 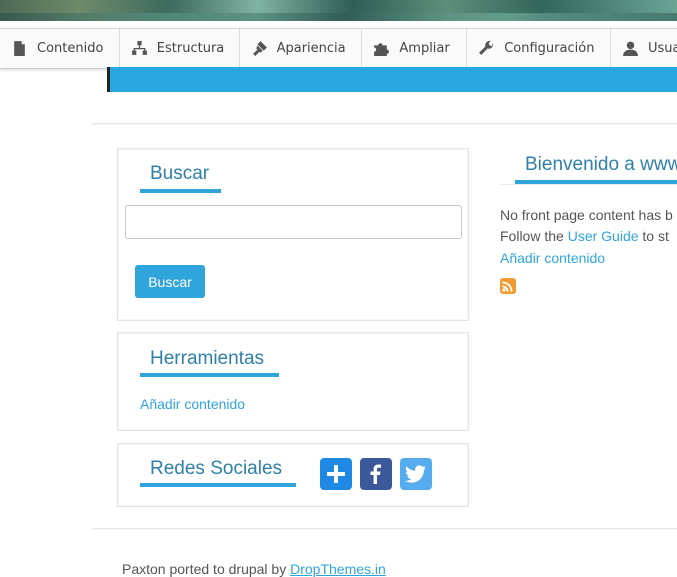 I want to click on file-icon, so click(x=19, y=48).